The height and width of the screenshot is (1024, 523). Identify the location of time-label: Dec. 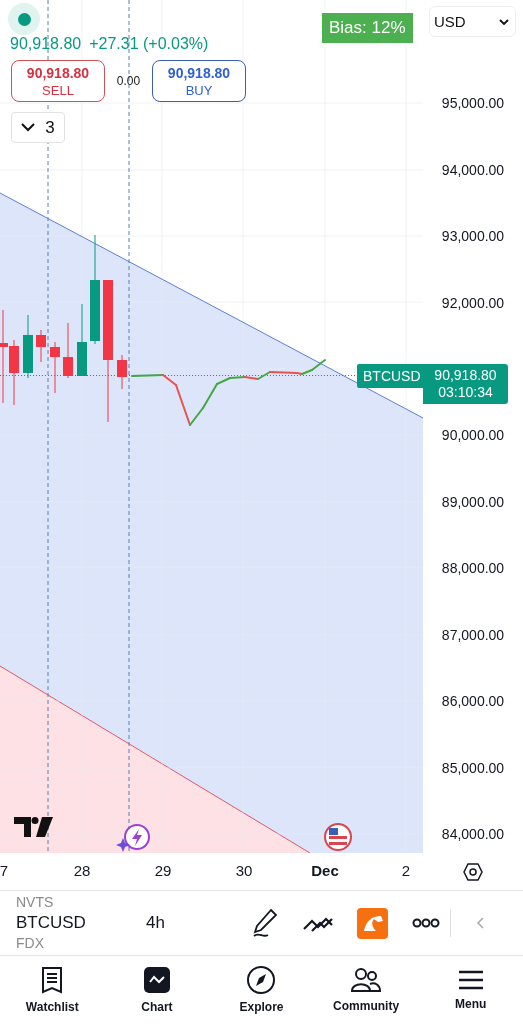
(325, 870).